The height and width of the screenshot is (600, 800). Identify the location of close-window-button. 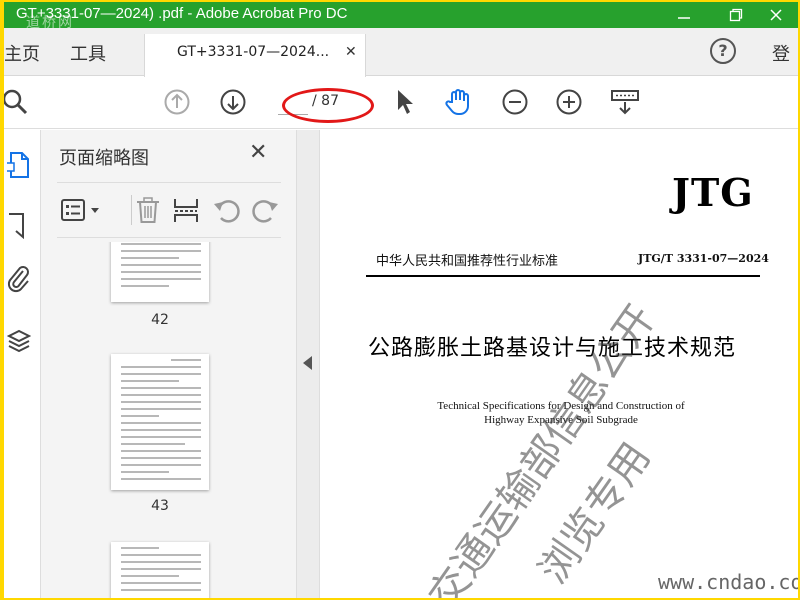
(776, 15).